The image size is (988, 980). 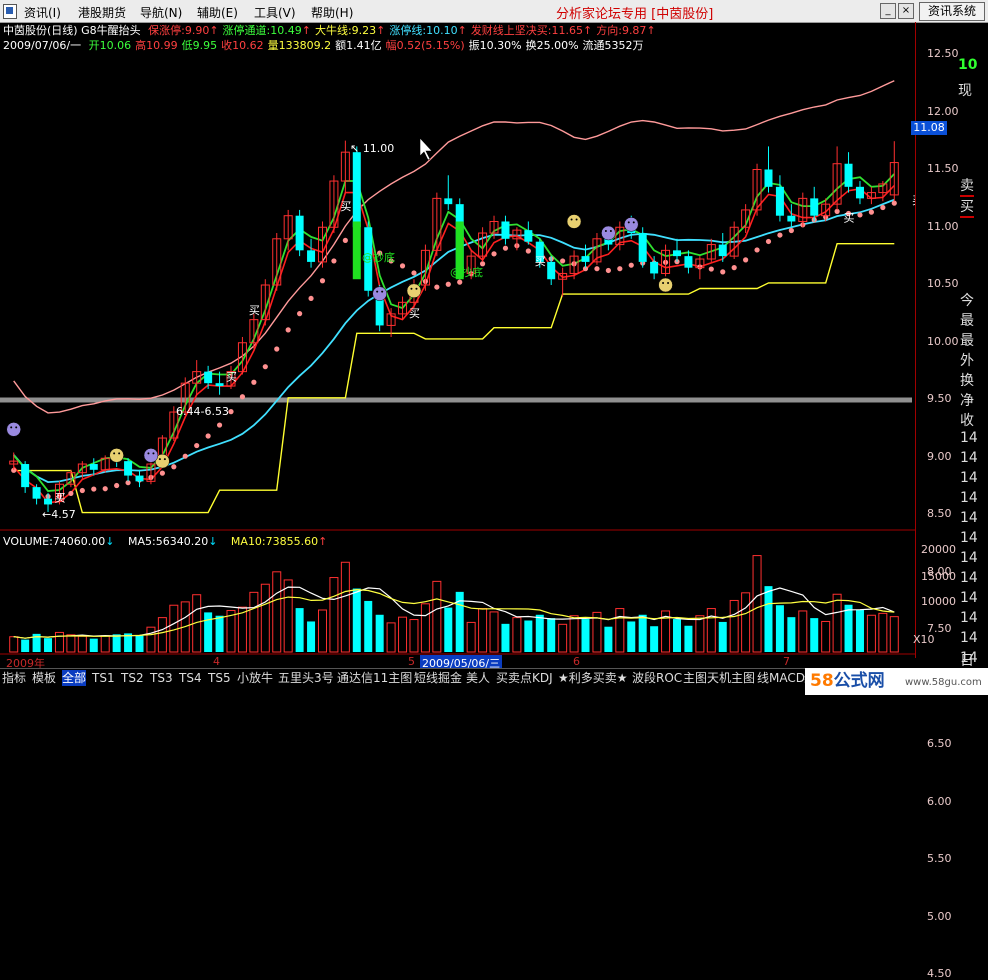 I want to click on tab-4: TS2, so click(x=132, y=678).